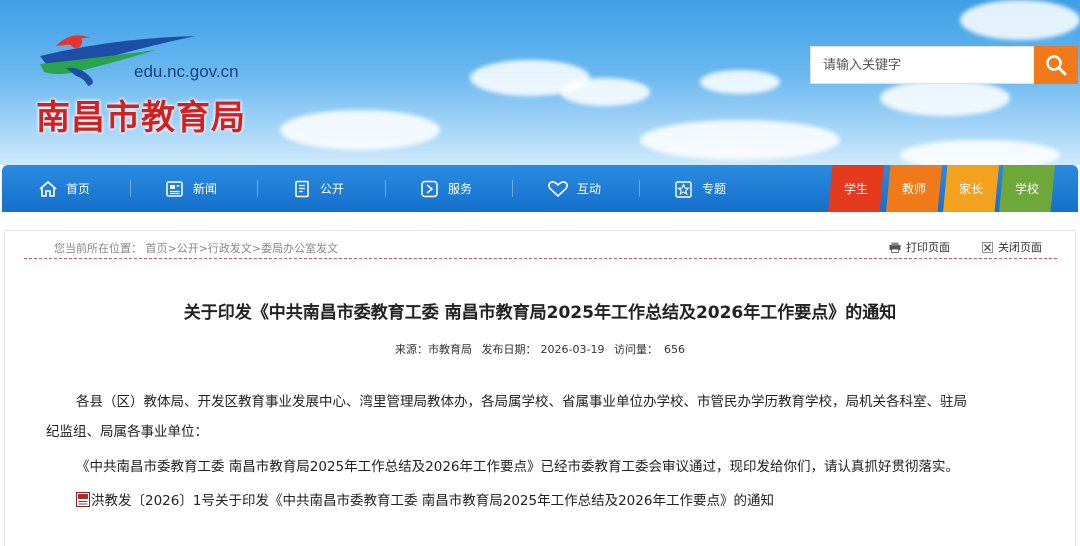  What do you see at coordinates (574, 188) in the screenshot?
I see `nav-item-interact: 互动` at bounding box center [574, 188].